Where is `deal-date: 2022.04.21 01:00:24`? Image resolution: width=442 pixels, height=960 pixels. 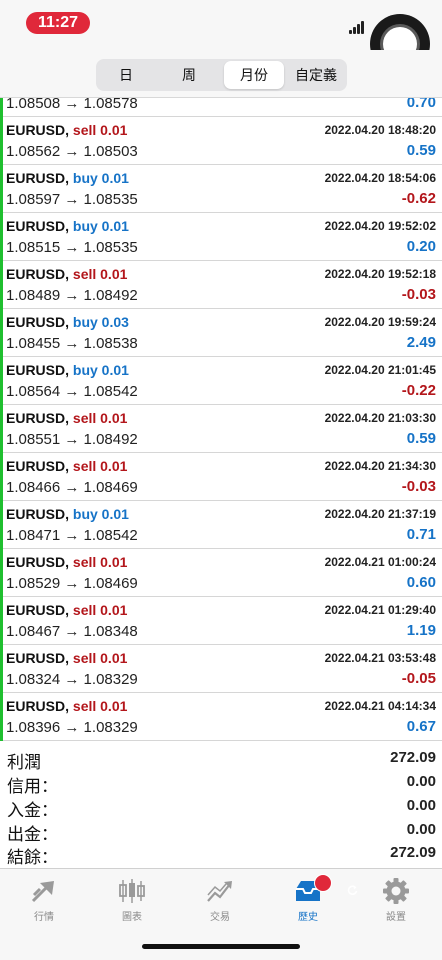
deal-date: 2022.04.21 01:00:24 is located at coordinates (380, 562).